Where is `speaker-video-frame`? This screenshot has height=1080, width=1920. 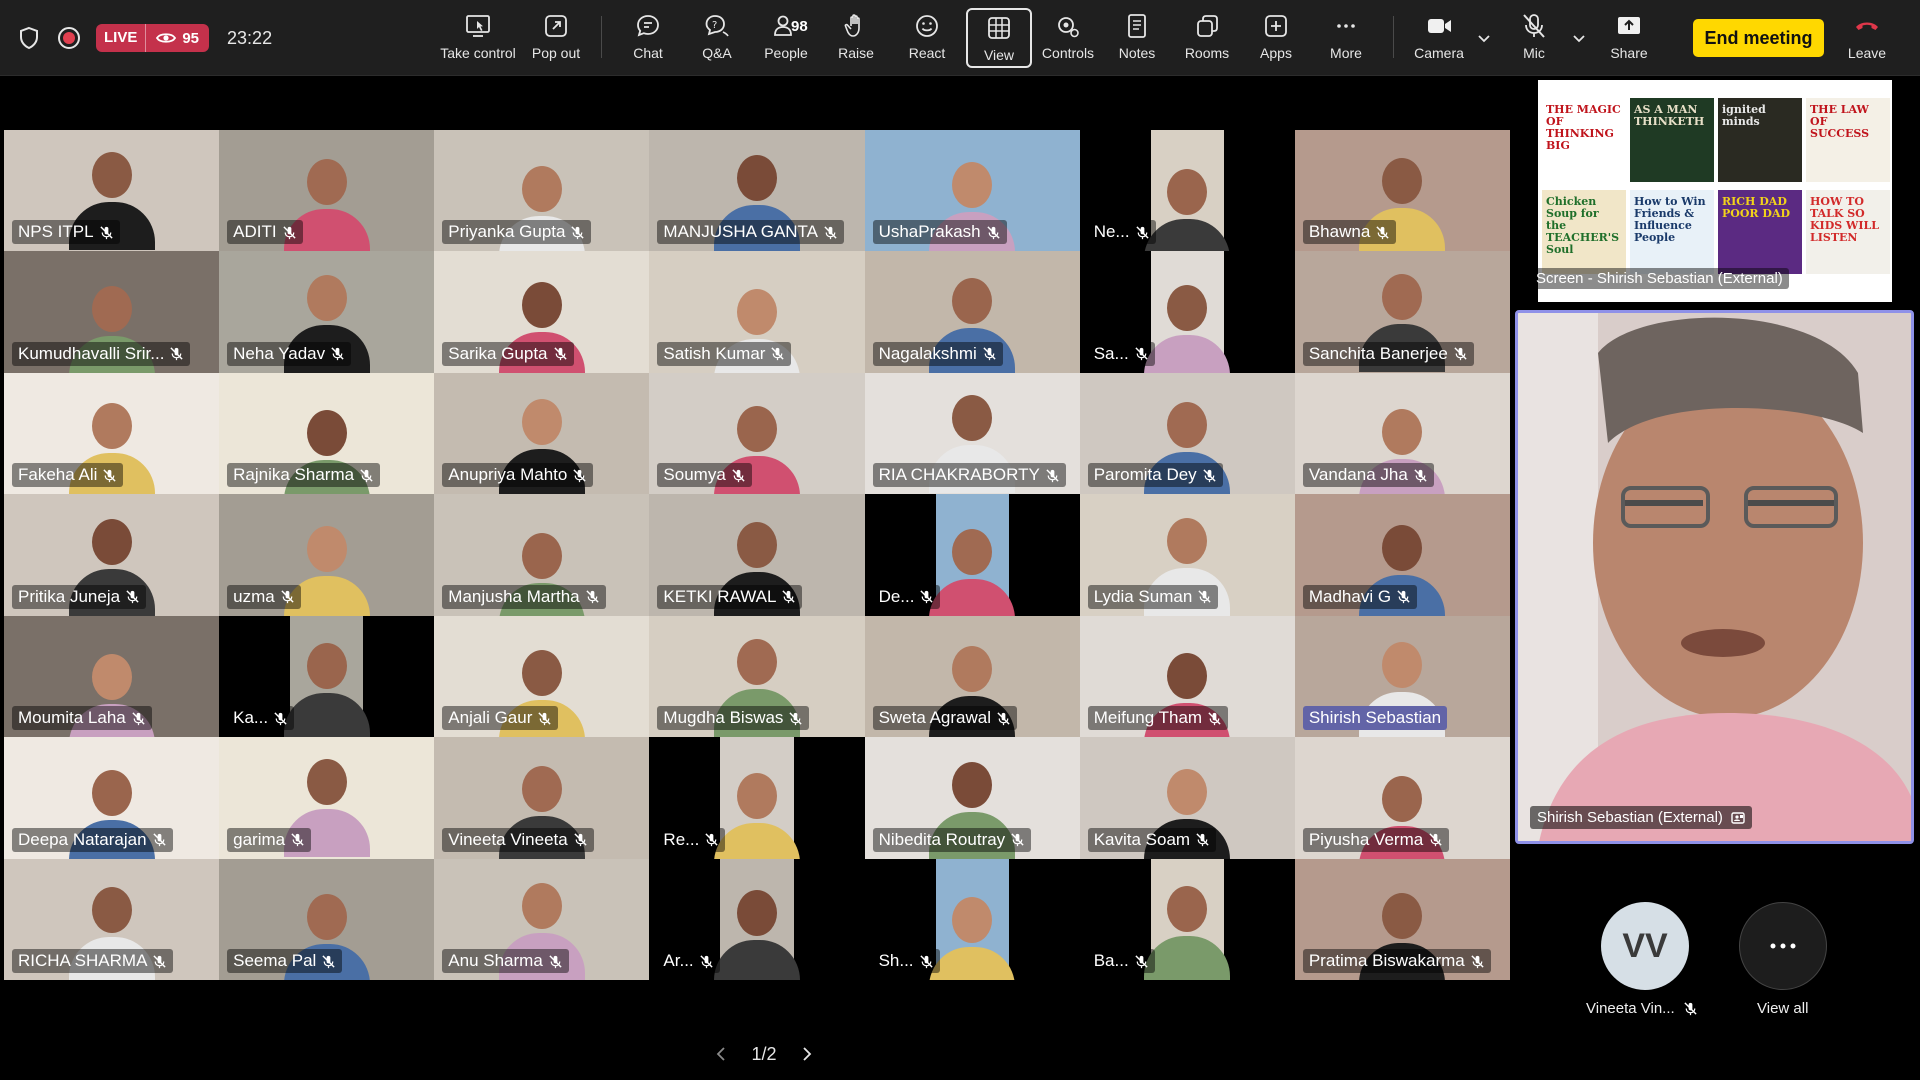
speaker-video-frame is located at coordinates (1714, 577).